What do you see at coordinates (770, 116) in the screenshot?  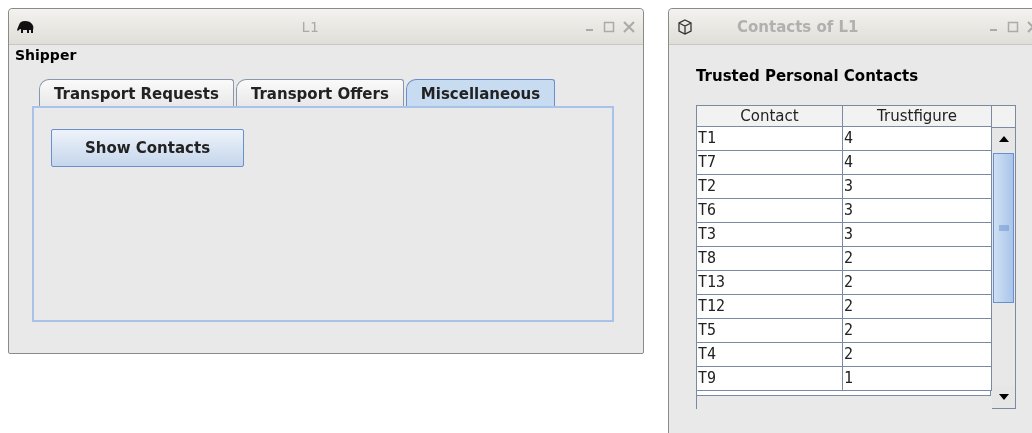 I see `column-header: Contact` at bounding box center [770, 116].